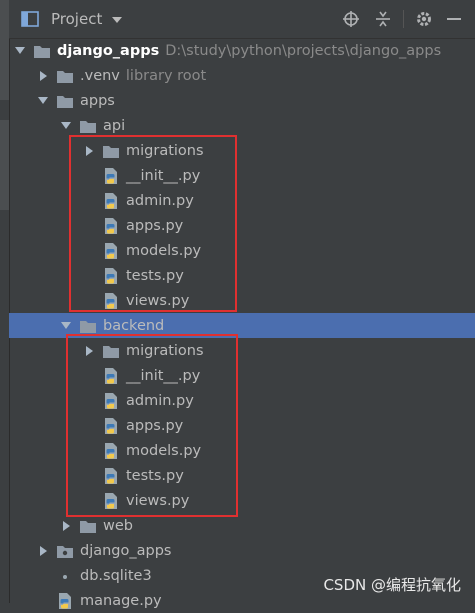 The height and width of the screenshot is (613, 475). I want to click on package-folder-icon, so click(65, 551).